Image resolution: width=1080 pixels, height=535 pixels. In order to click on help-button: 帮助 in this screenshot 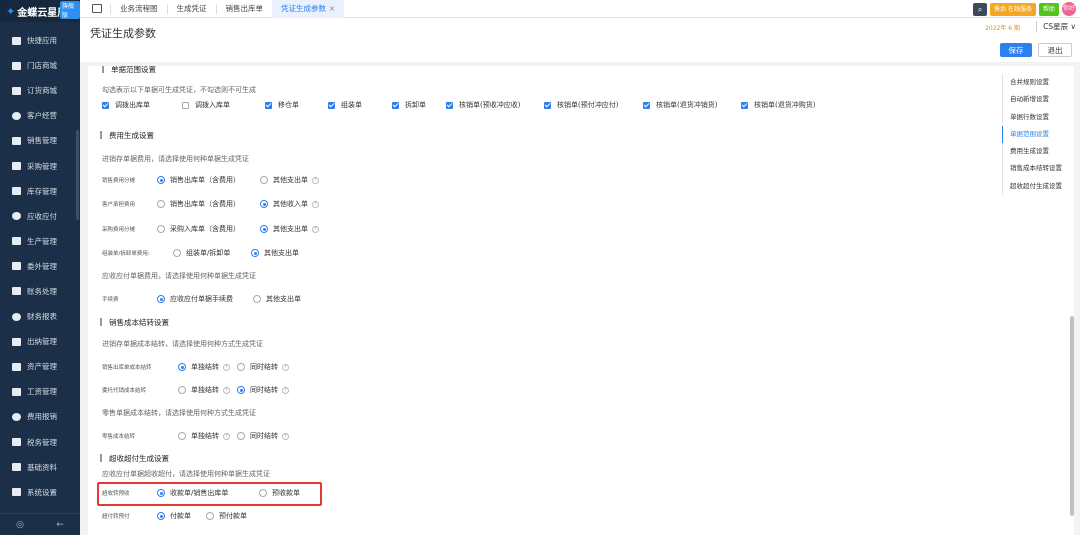, I will do `click(1048, 9)`.